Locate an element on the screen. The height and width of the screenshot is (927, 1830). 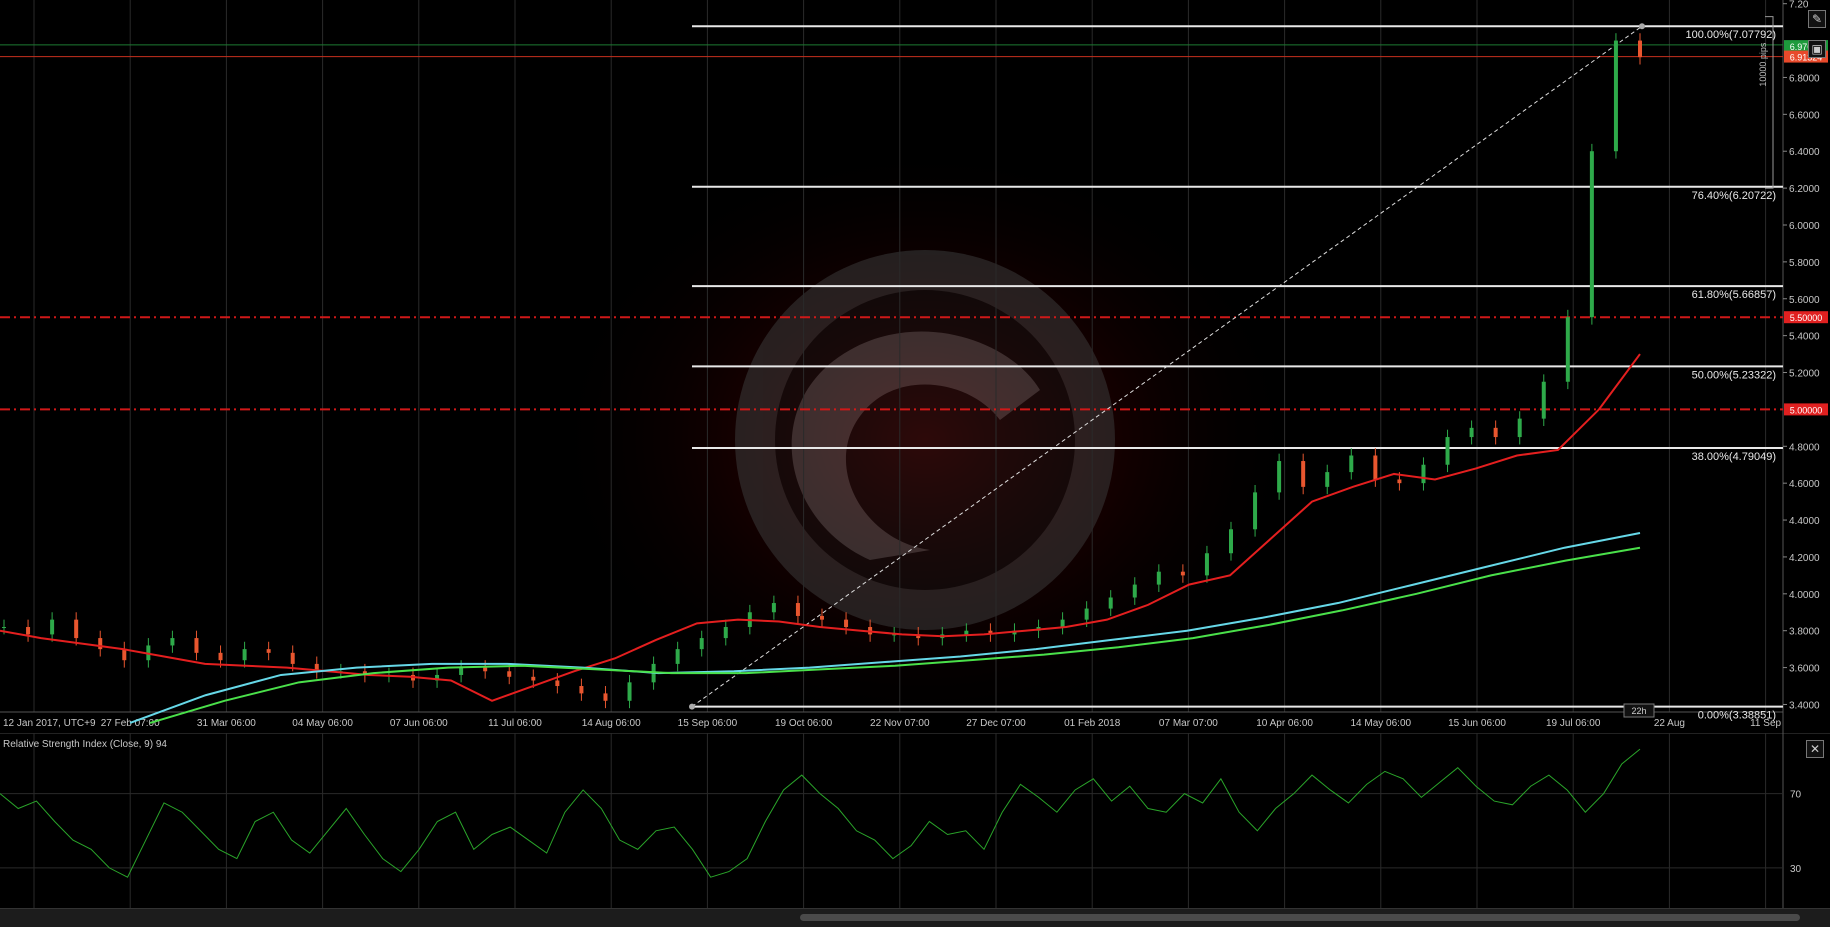
y-tick-label: 6.8000 is located at coordinates (1804, 78).